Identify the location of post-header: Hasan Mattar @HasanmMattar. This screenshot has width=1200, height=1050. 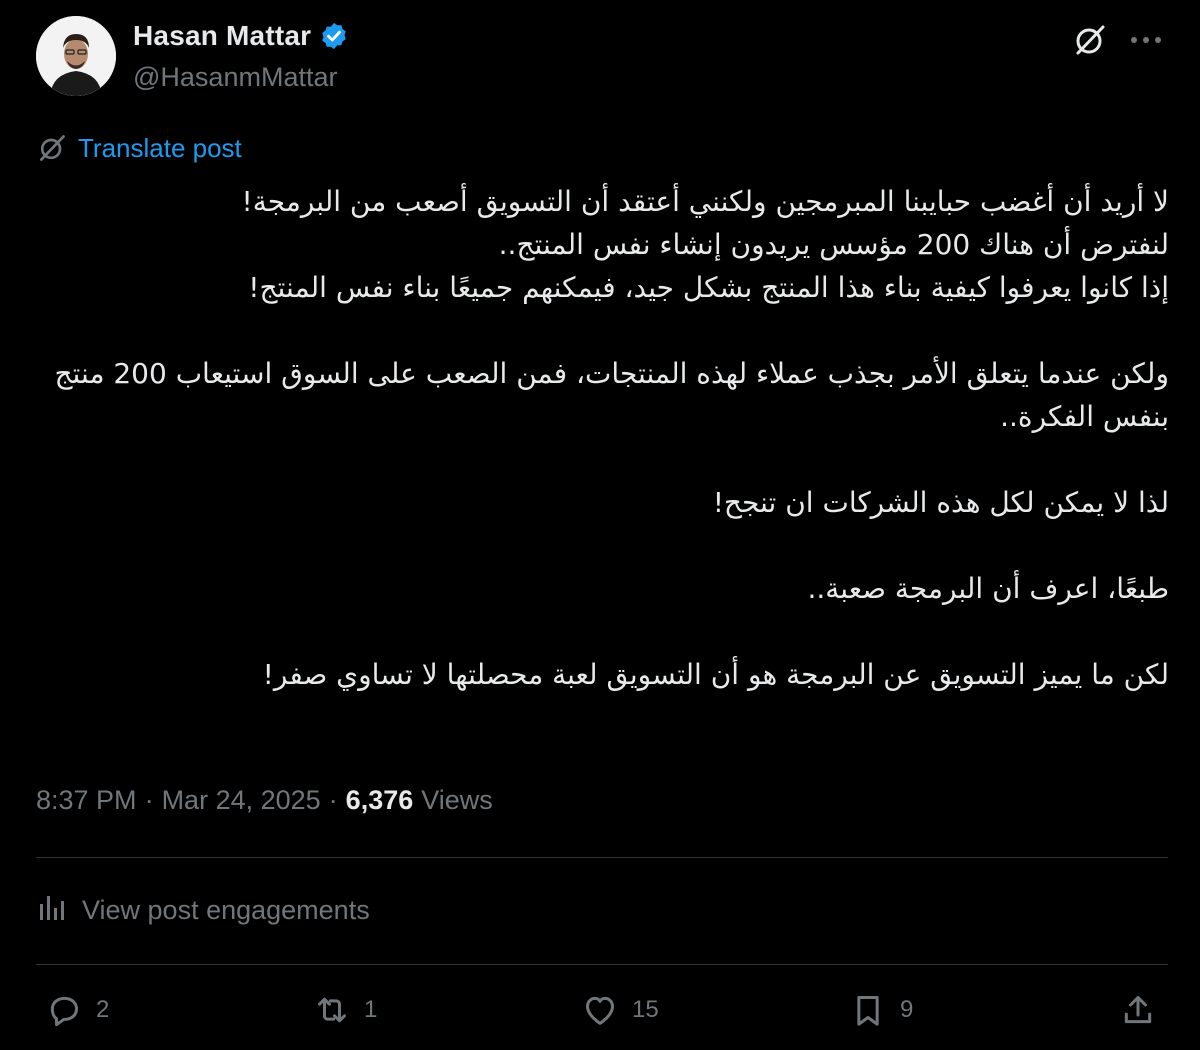
(600, 57).